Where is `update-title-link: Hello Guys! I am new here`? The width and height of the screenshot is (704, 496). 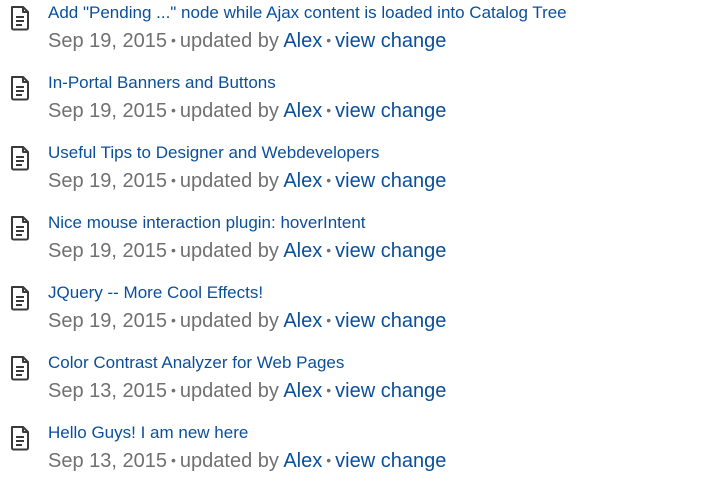 update-title-link: Hello Guys! I am new here is located at coordinates (148, 433).